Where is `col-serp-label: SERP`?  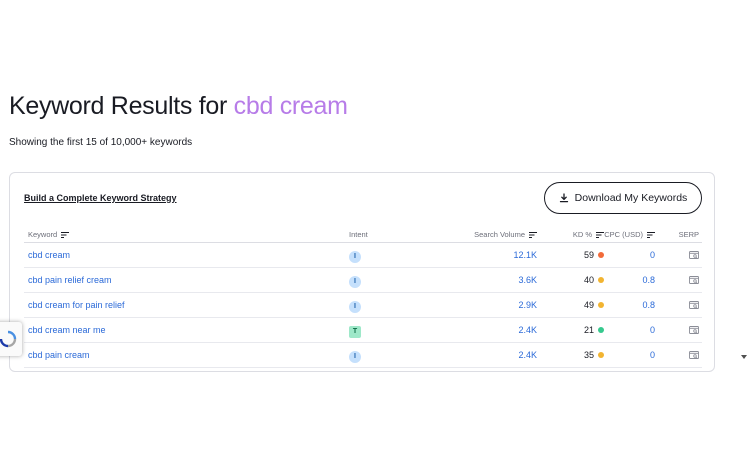 col-serp-label: SERP is located at coordinates (688, 234).